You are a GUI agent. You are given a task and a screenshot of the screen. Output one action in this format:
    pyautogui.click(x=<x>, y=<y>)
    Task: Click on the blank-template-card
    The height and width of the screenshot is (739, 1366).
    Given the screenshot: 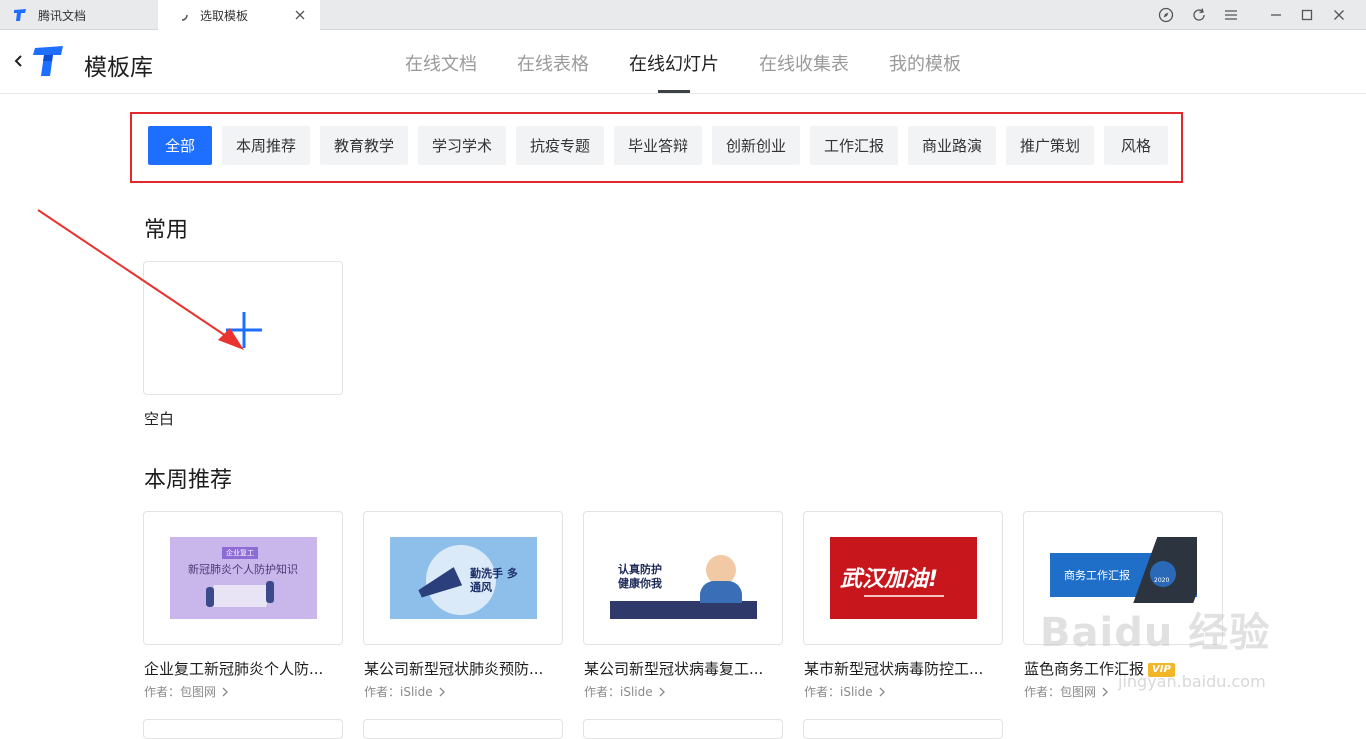 What is the action you would take?
    pyautogui.click(x=243, y=328)
    